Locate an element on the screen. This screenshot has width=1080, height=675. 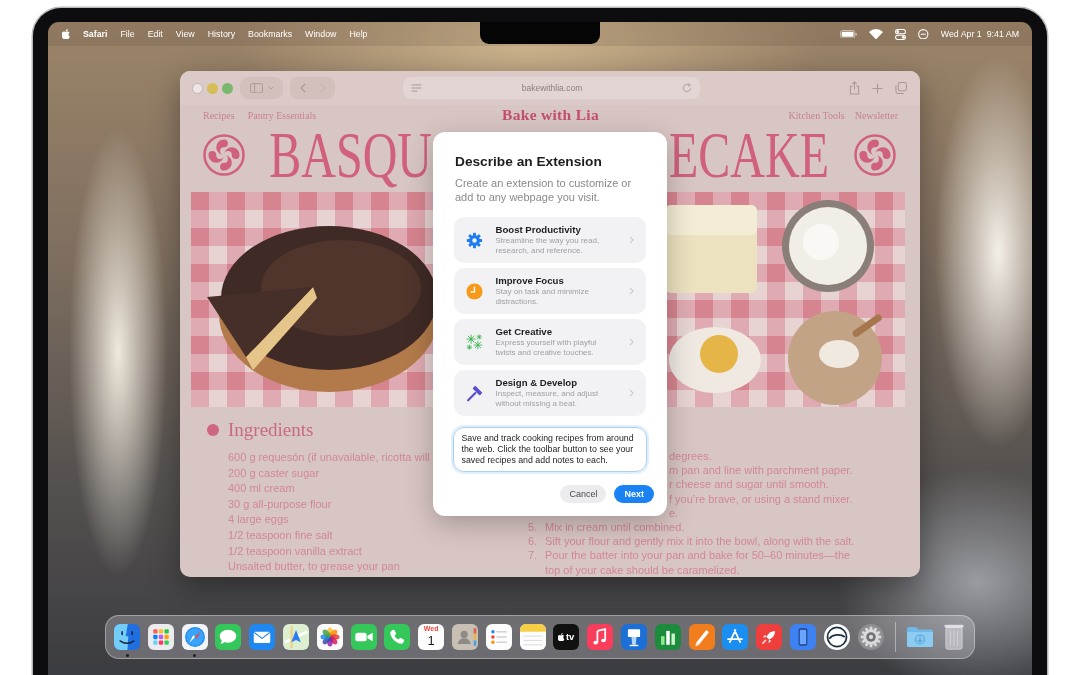
step-number: 6. is located at coordinates (533, 541).